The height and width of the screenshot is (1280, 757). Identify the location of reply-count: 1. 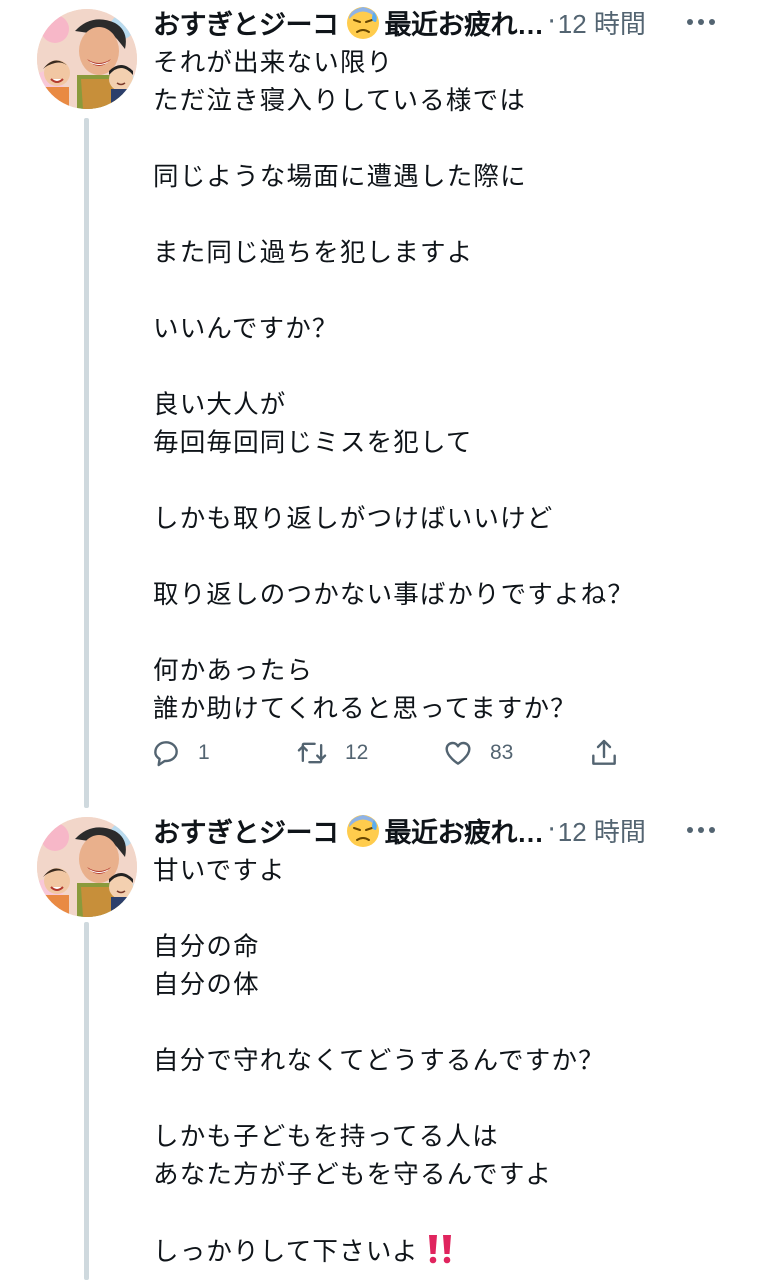
(204, 752).